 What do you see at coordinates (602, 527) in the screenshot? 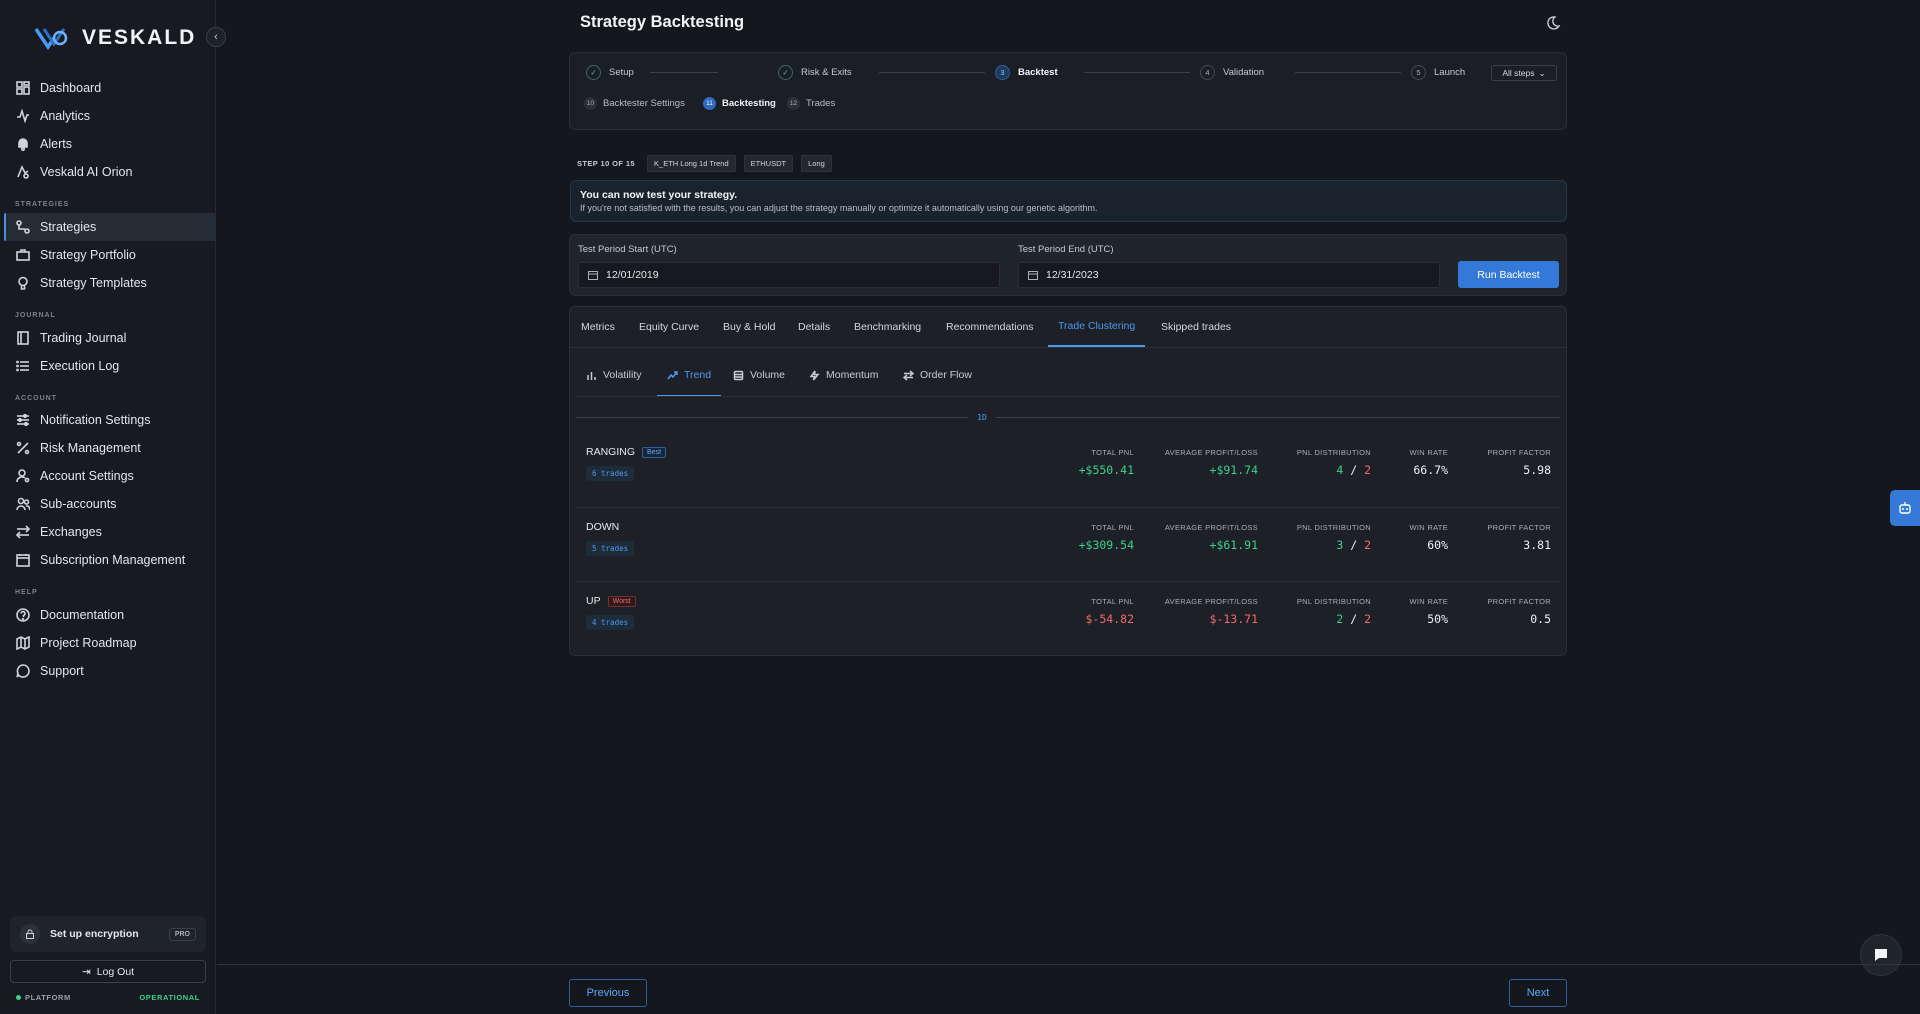
I see `cluster-name: DOWN` at bounding box center [602, 527].